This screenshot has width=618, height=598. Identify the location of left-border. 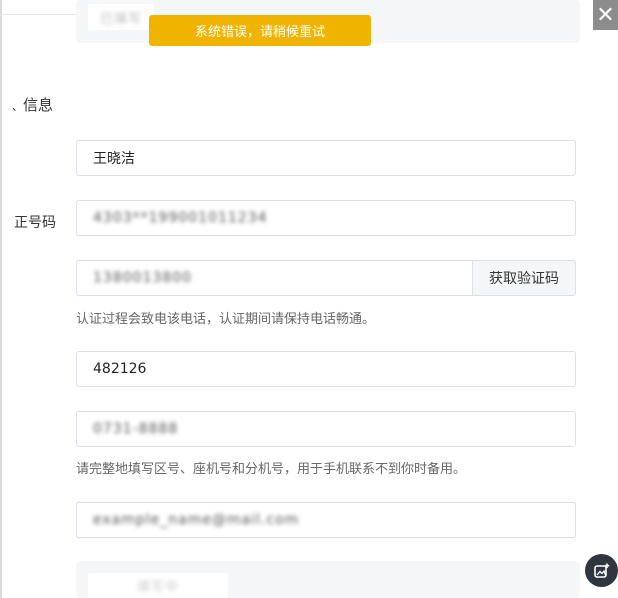
(1, 299).